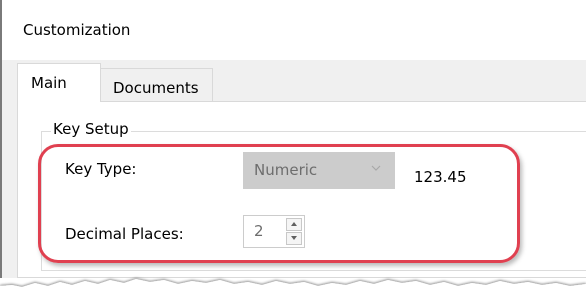 The image size is (586, 295). I want to click on torn-edge, so click(293, 287).